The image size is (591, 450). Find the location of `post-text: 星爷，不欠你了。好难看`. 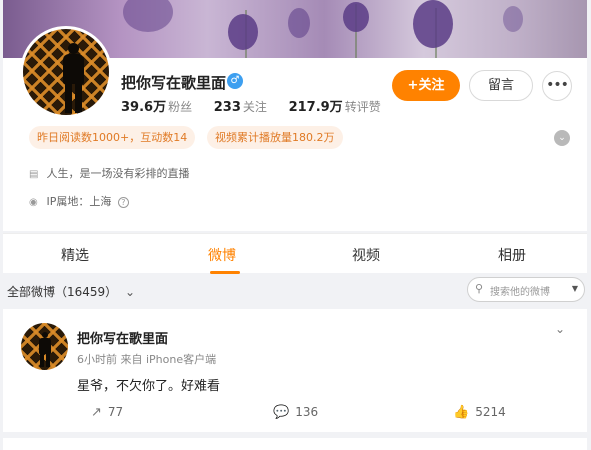

post-text: 星爷，不欠你了。好难看 is located at coordinates (149, 386).